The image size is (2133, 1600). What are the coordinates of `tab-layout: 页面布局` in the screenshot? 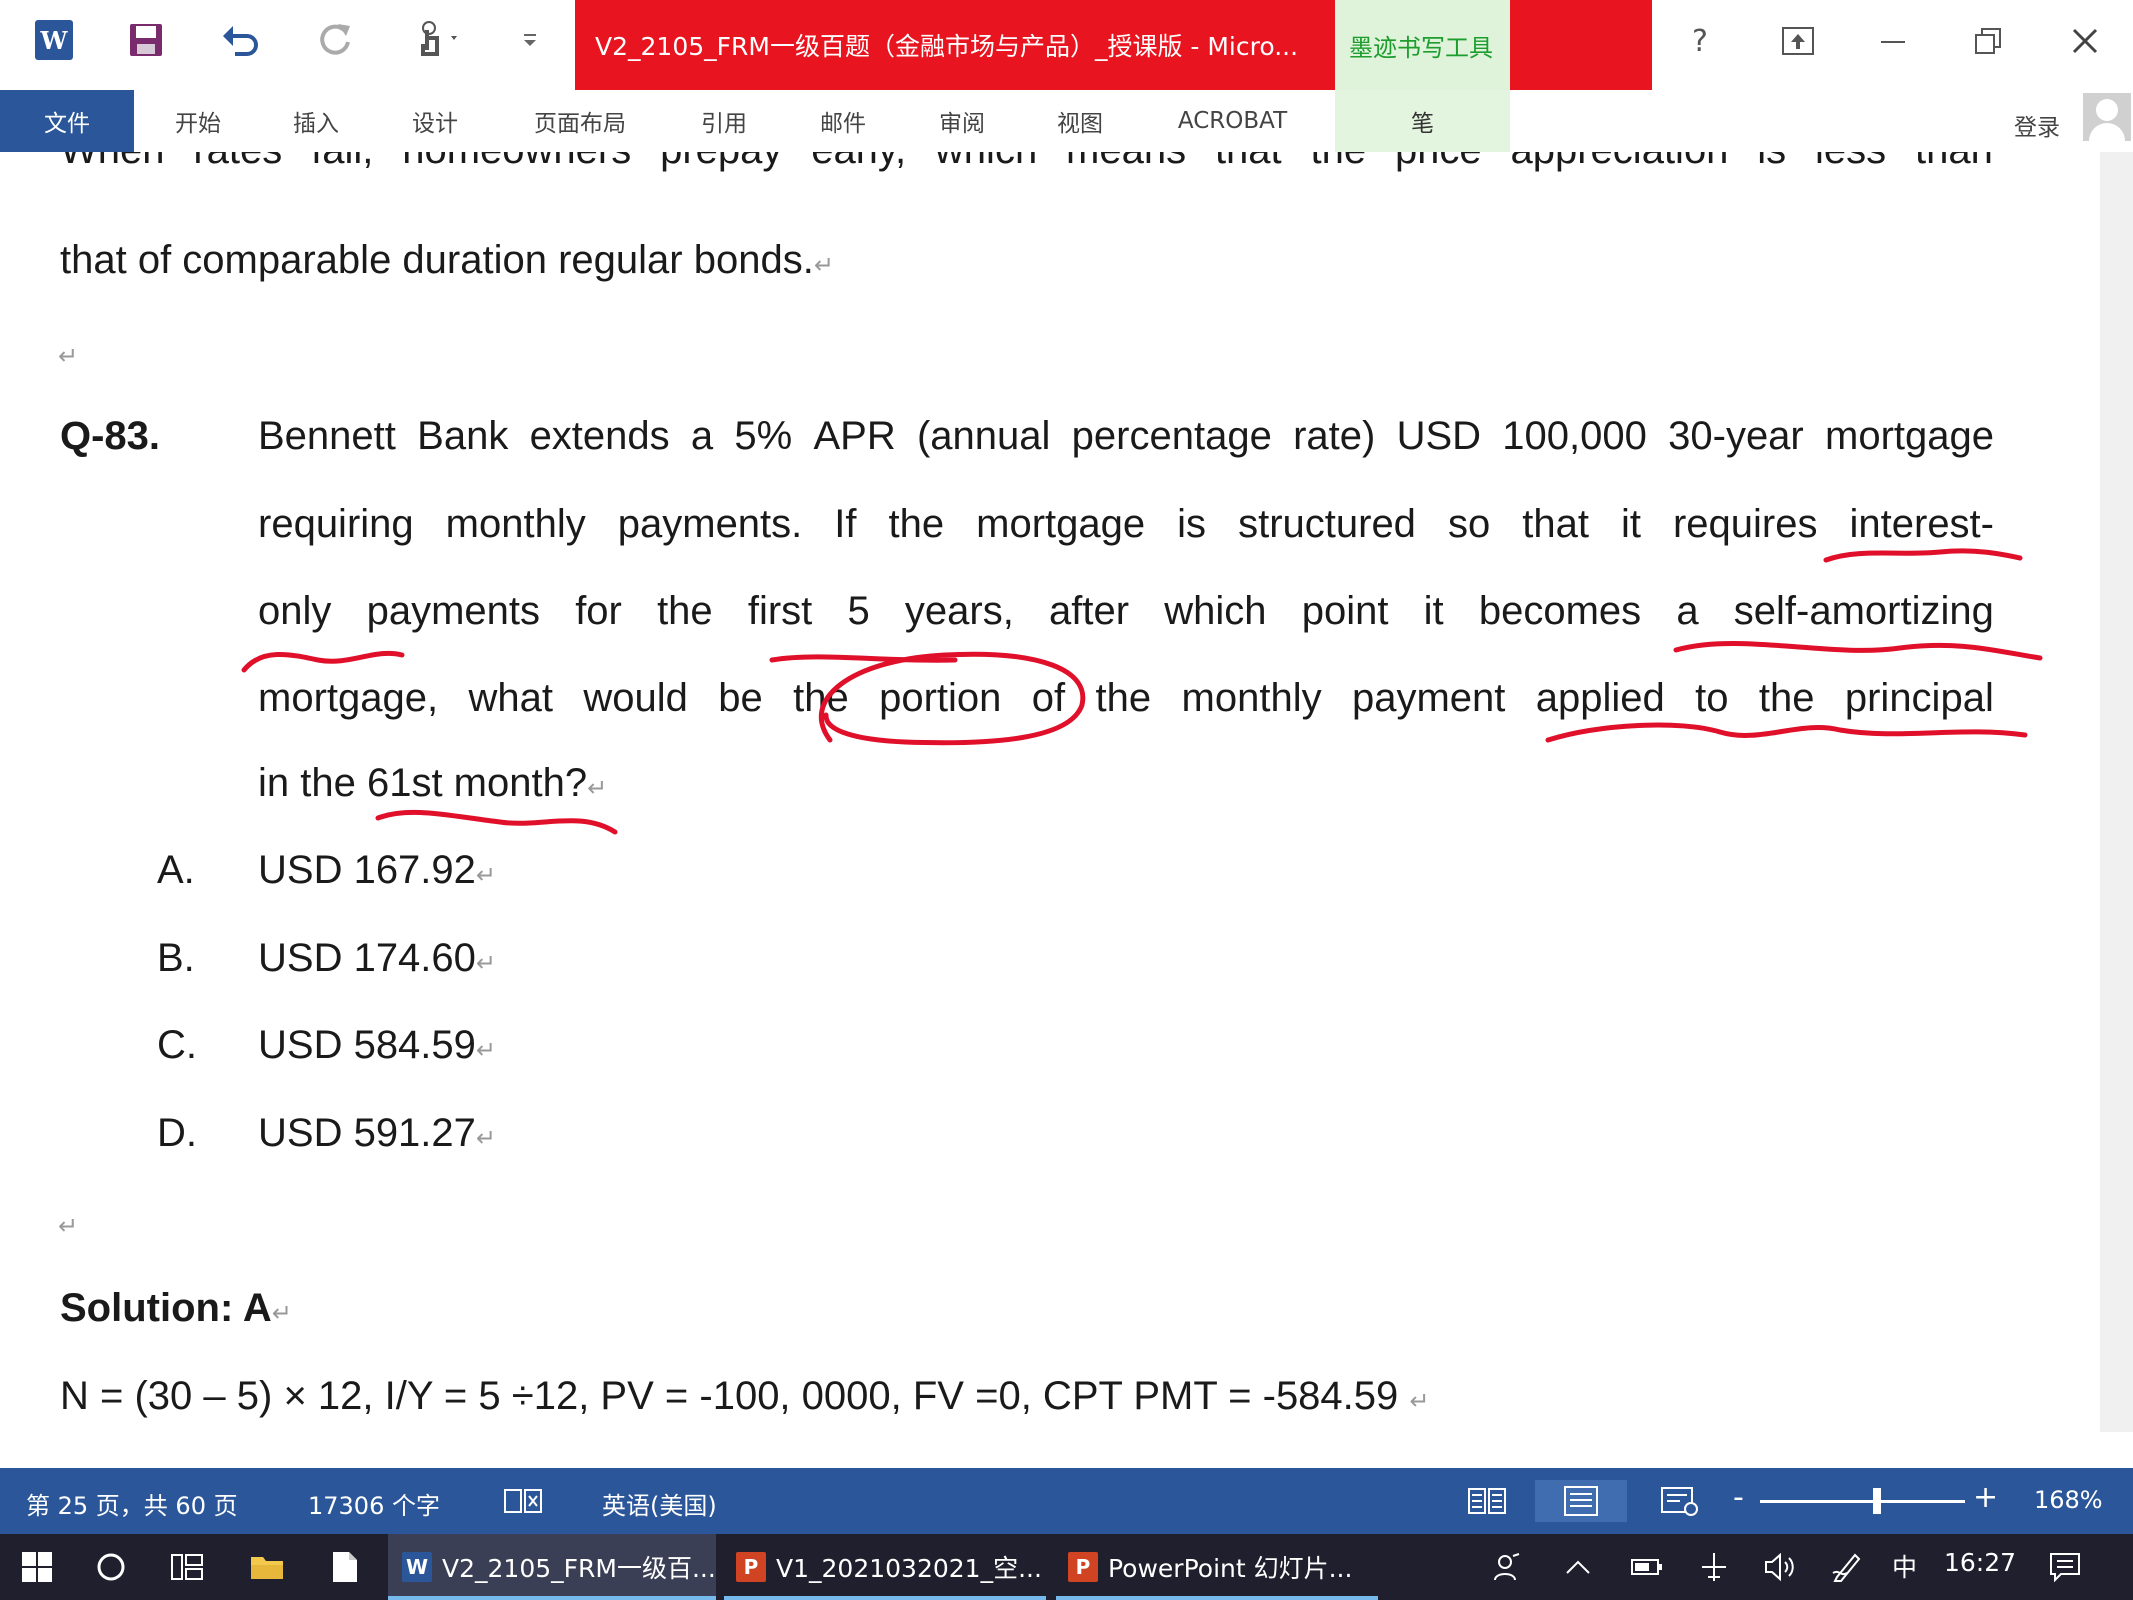 It's located at (580, 121).